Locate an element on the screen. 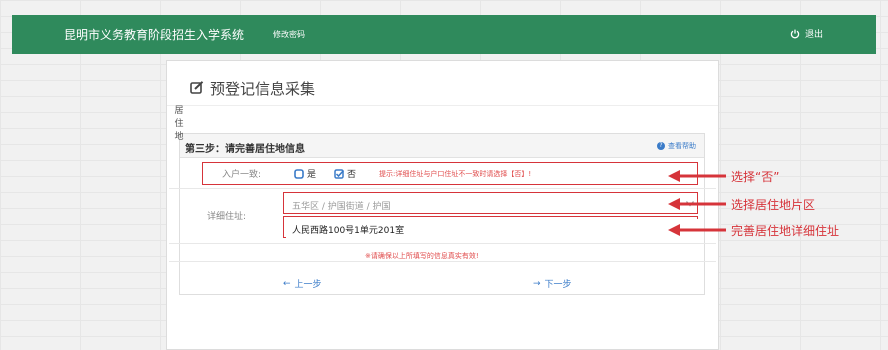 The width and height of the screenshot is (888, 350). logout-button: 退出 is located at coordinates (806, 33).